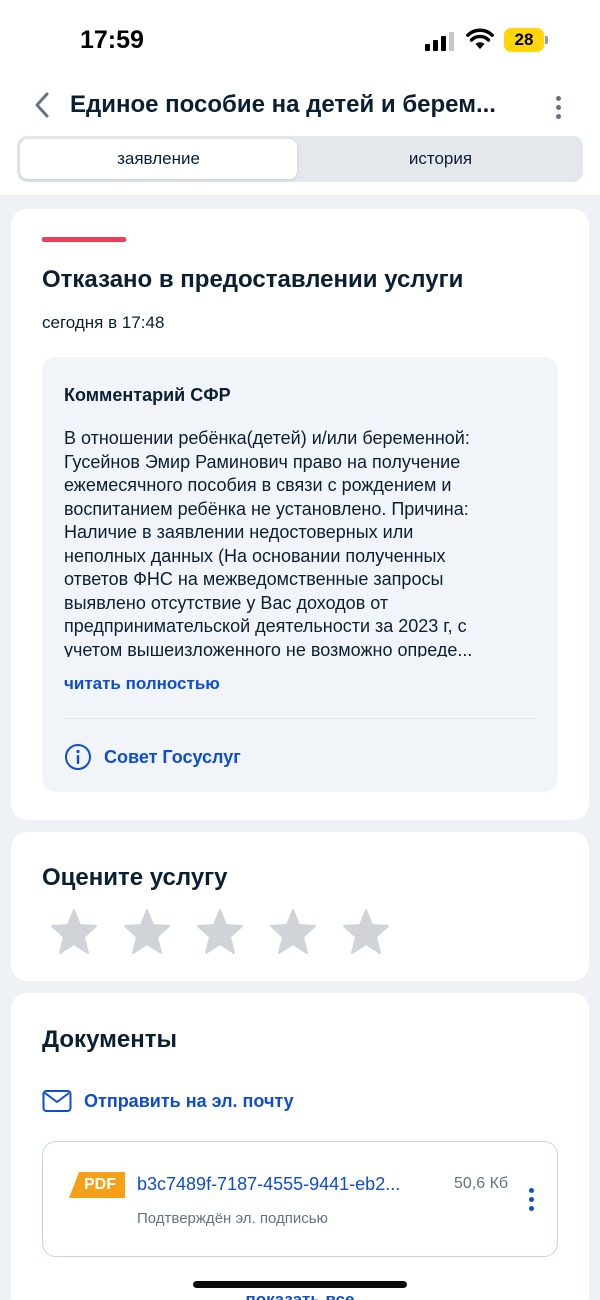 This screenshot has height=1300, width=600. I want to click on send-email-label: Отправить на эл. почту, so click(189, 1100).